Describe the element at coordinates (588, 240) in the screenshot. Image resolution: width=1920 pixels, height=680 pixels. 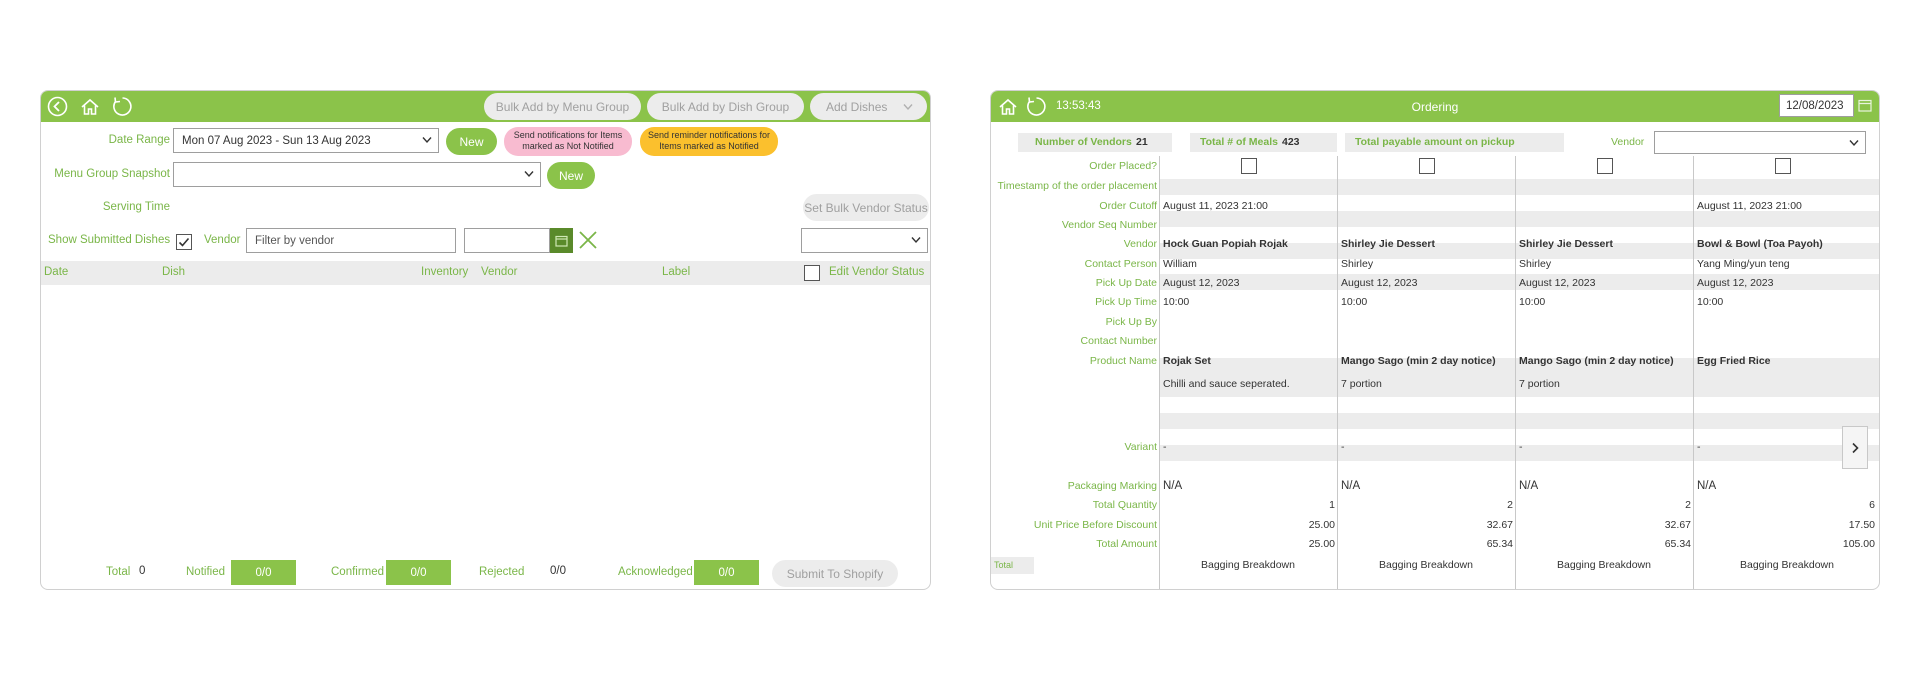
I see `clear-icon` at that location.